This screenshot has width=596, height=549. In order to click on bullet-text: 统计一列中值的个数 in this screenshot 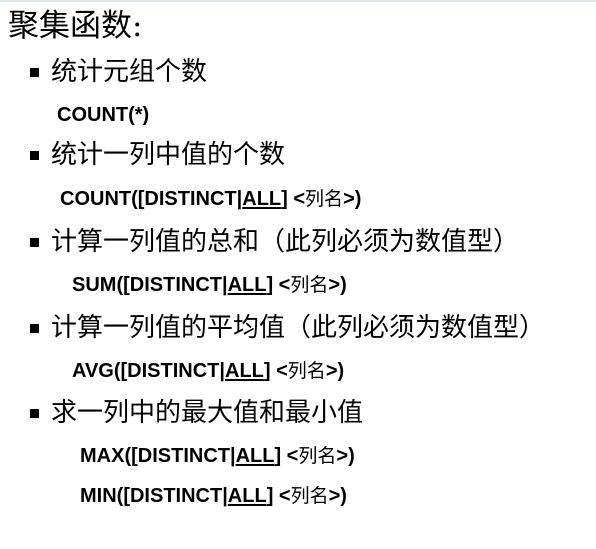, I will do `click(168, 155)`.